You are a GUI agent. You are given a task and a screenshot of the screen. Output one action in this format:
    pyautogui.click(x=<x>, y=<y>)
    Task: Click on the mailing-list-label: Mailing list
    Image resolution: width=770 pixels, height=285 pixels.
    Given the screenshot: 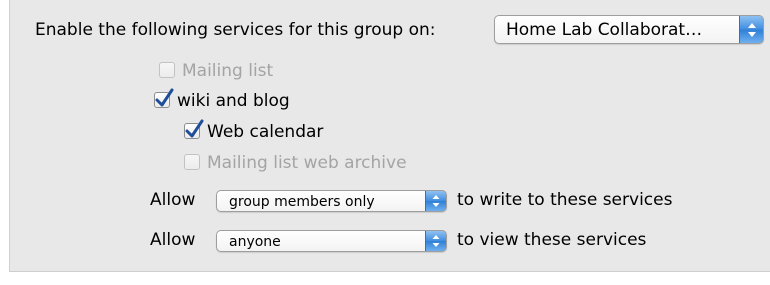 What is the action you would take?
    pyautogui.click(x=228, y=71)
    